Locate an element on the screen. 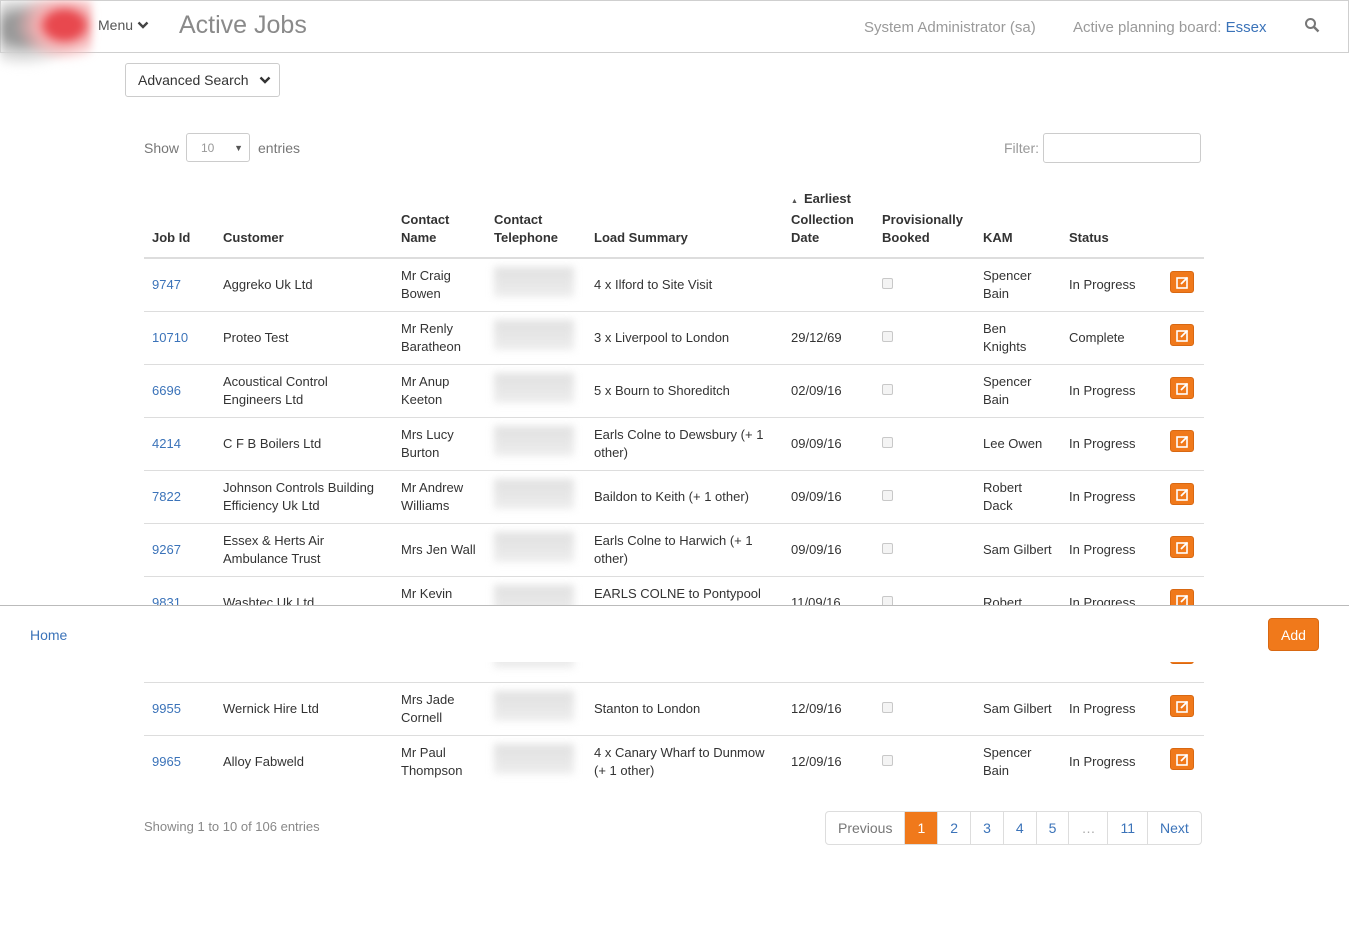 This screenshot has width=1349, height=928. cell-job-id: 9267 is located at coordinates (179, 549).